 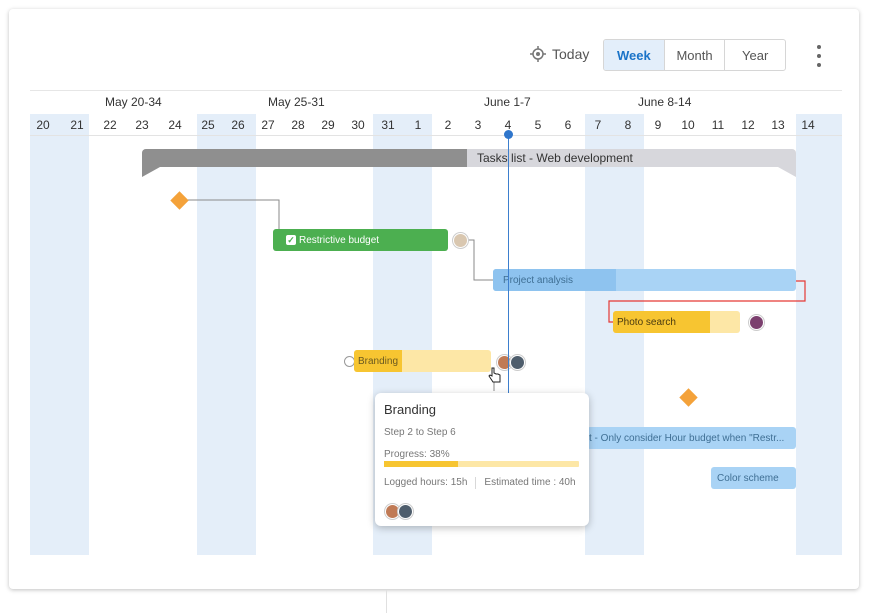 I want to click on hand-cursor-icon, so click(x=494, y=375).